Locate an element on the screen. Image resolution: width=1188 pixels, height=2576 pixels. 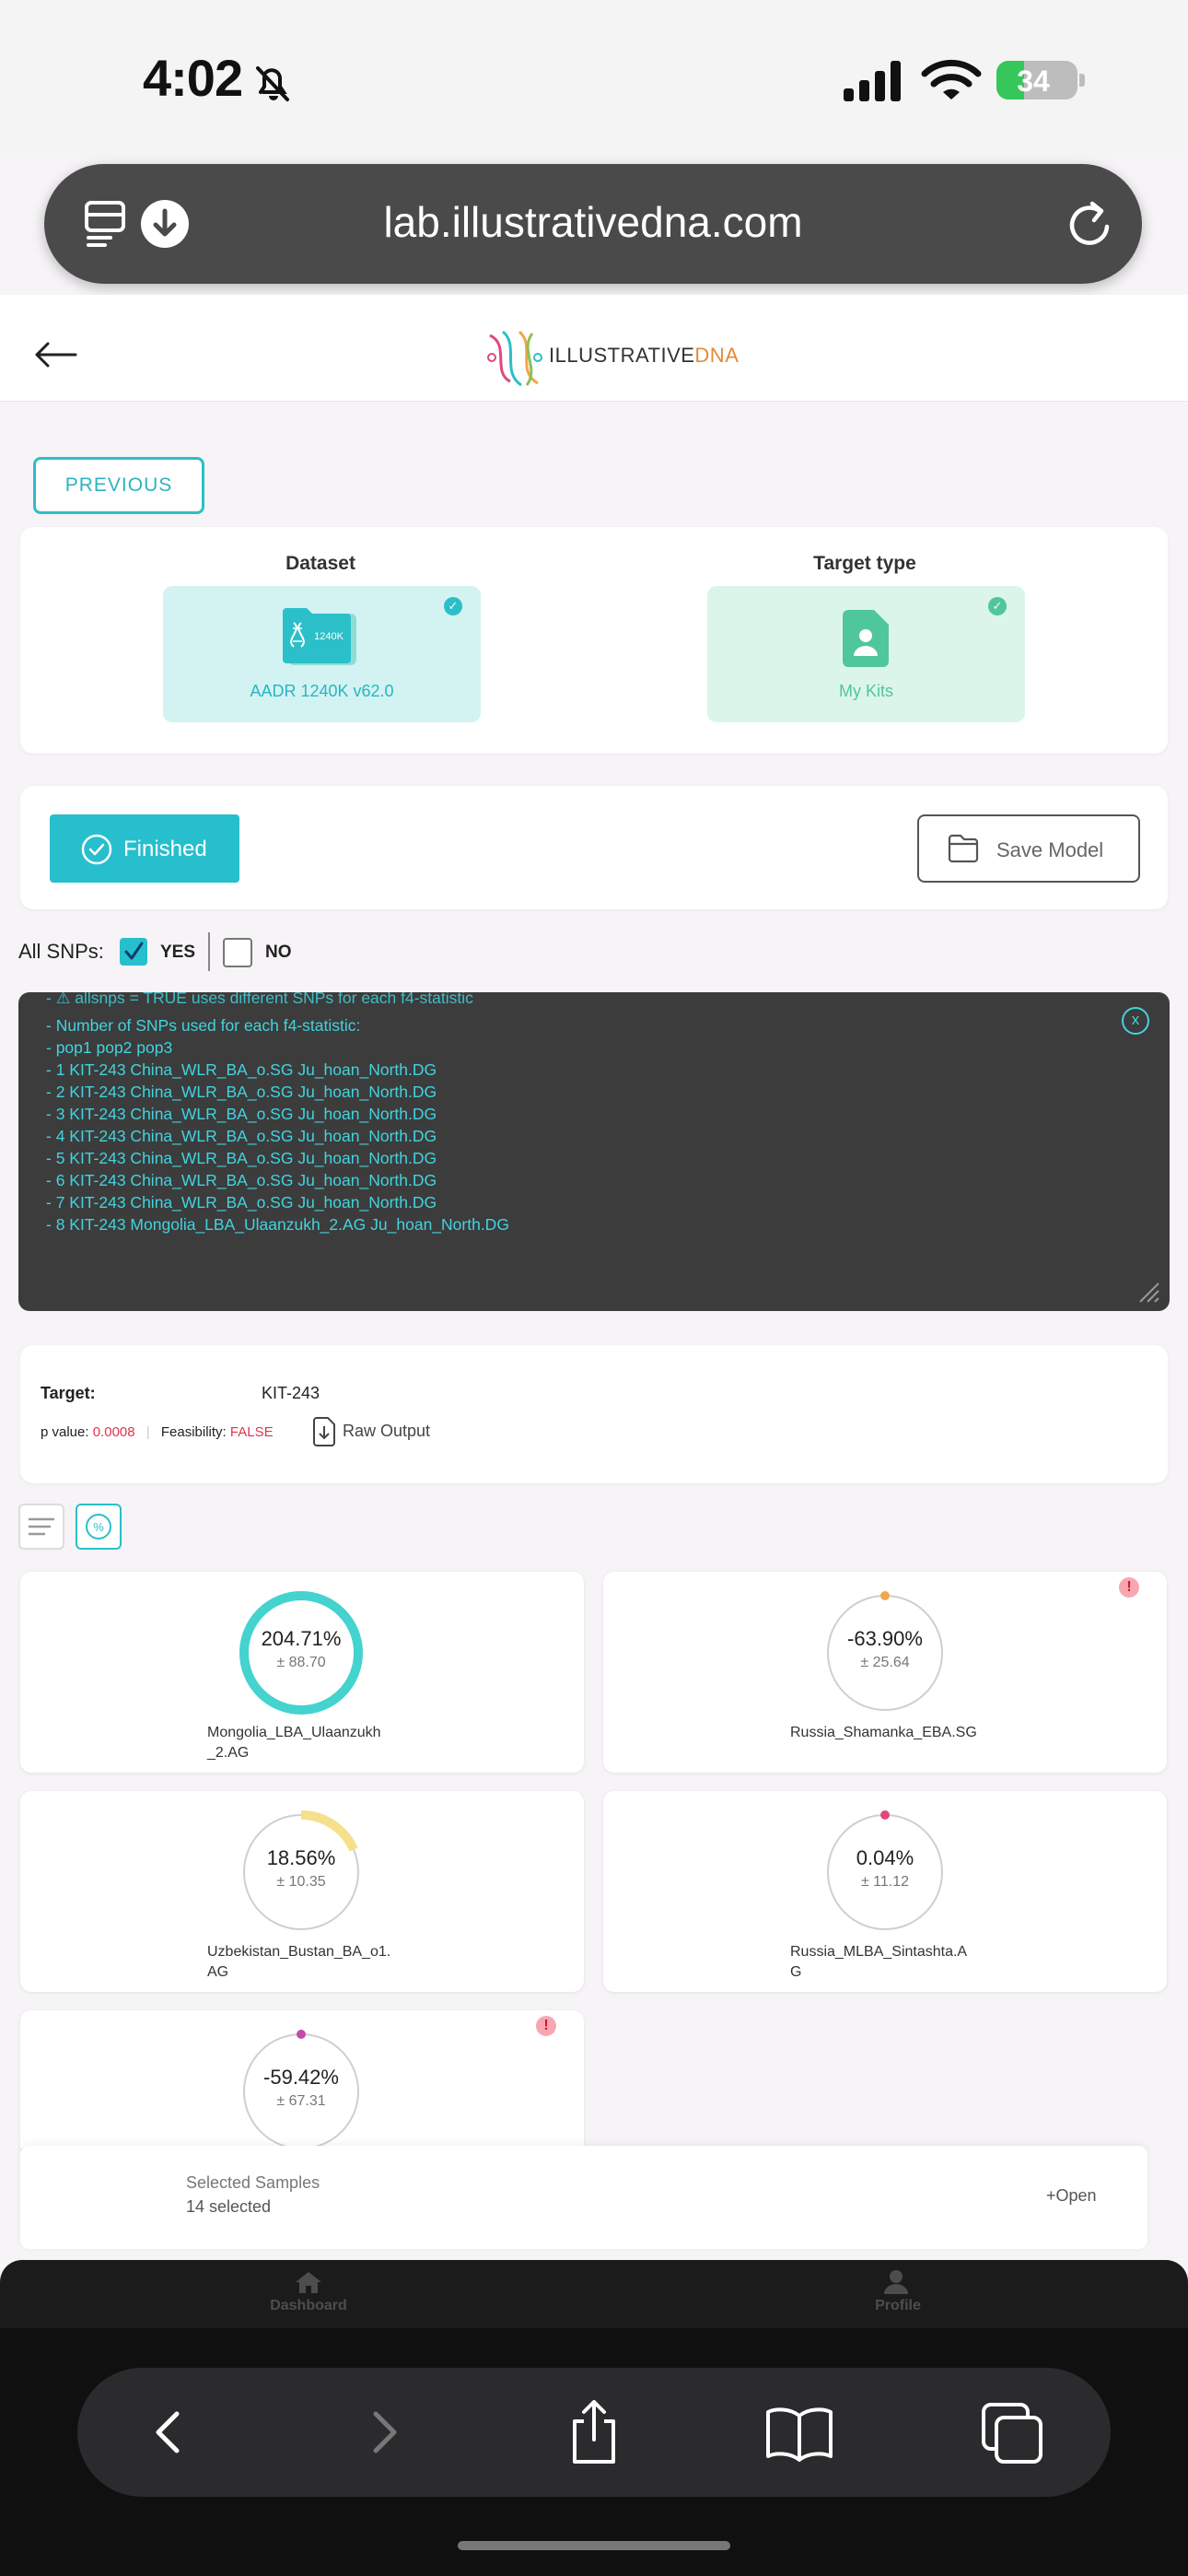
selected-samples-count: 14 selected is located at coordinates (229, 2206).